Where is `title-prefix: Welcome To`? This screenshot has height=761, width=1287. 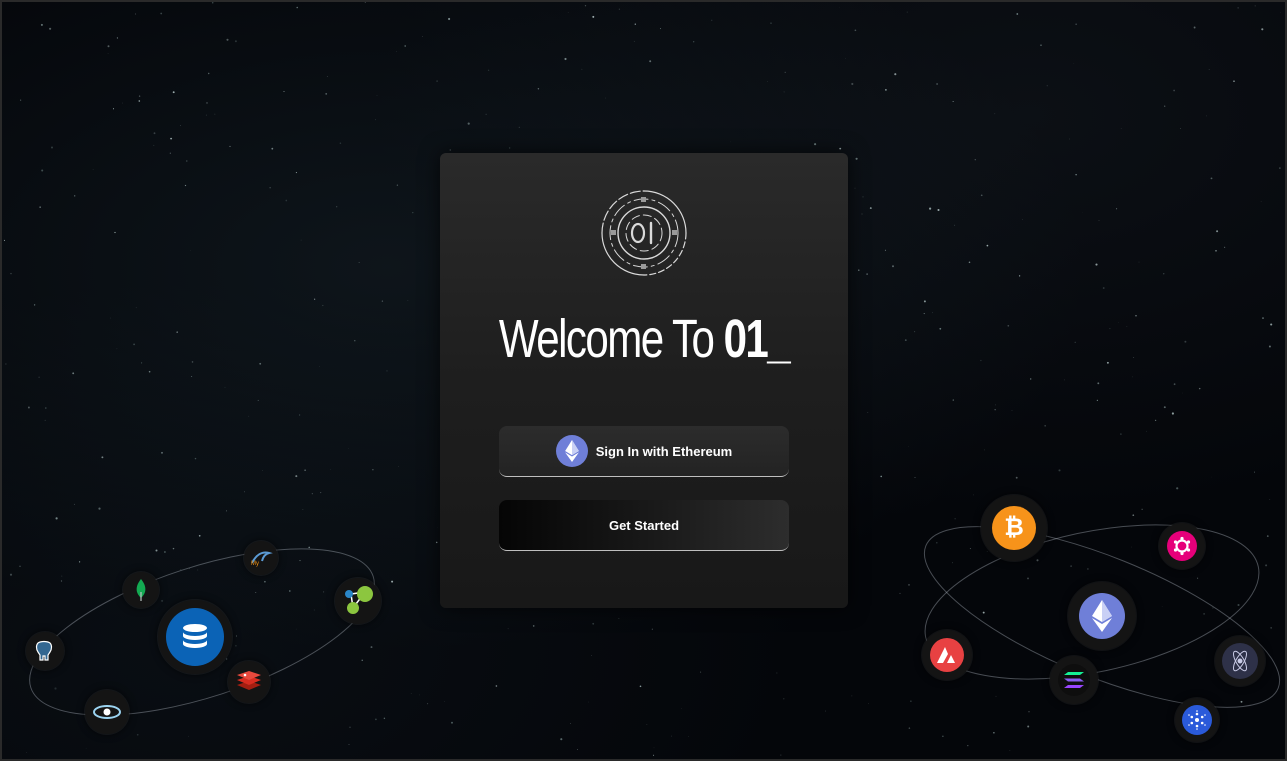 title-prefix: Welcome To is located at coordinates (611, 339).